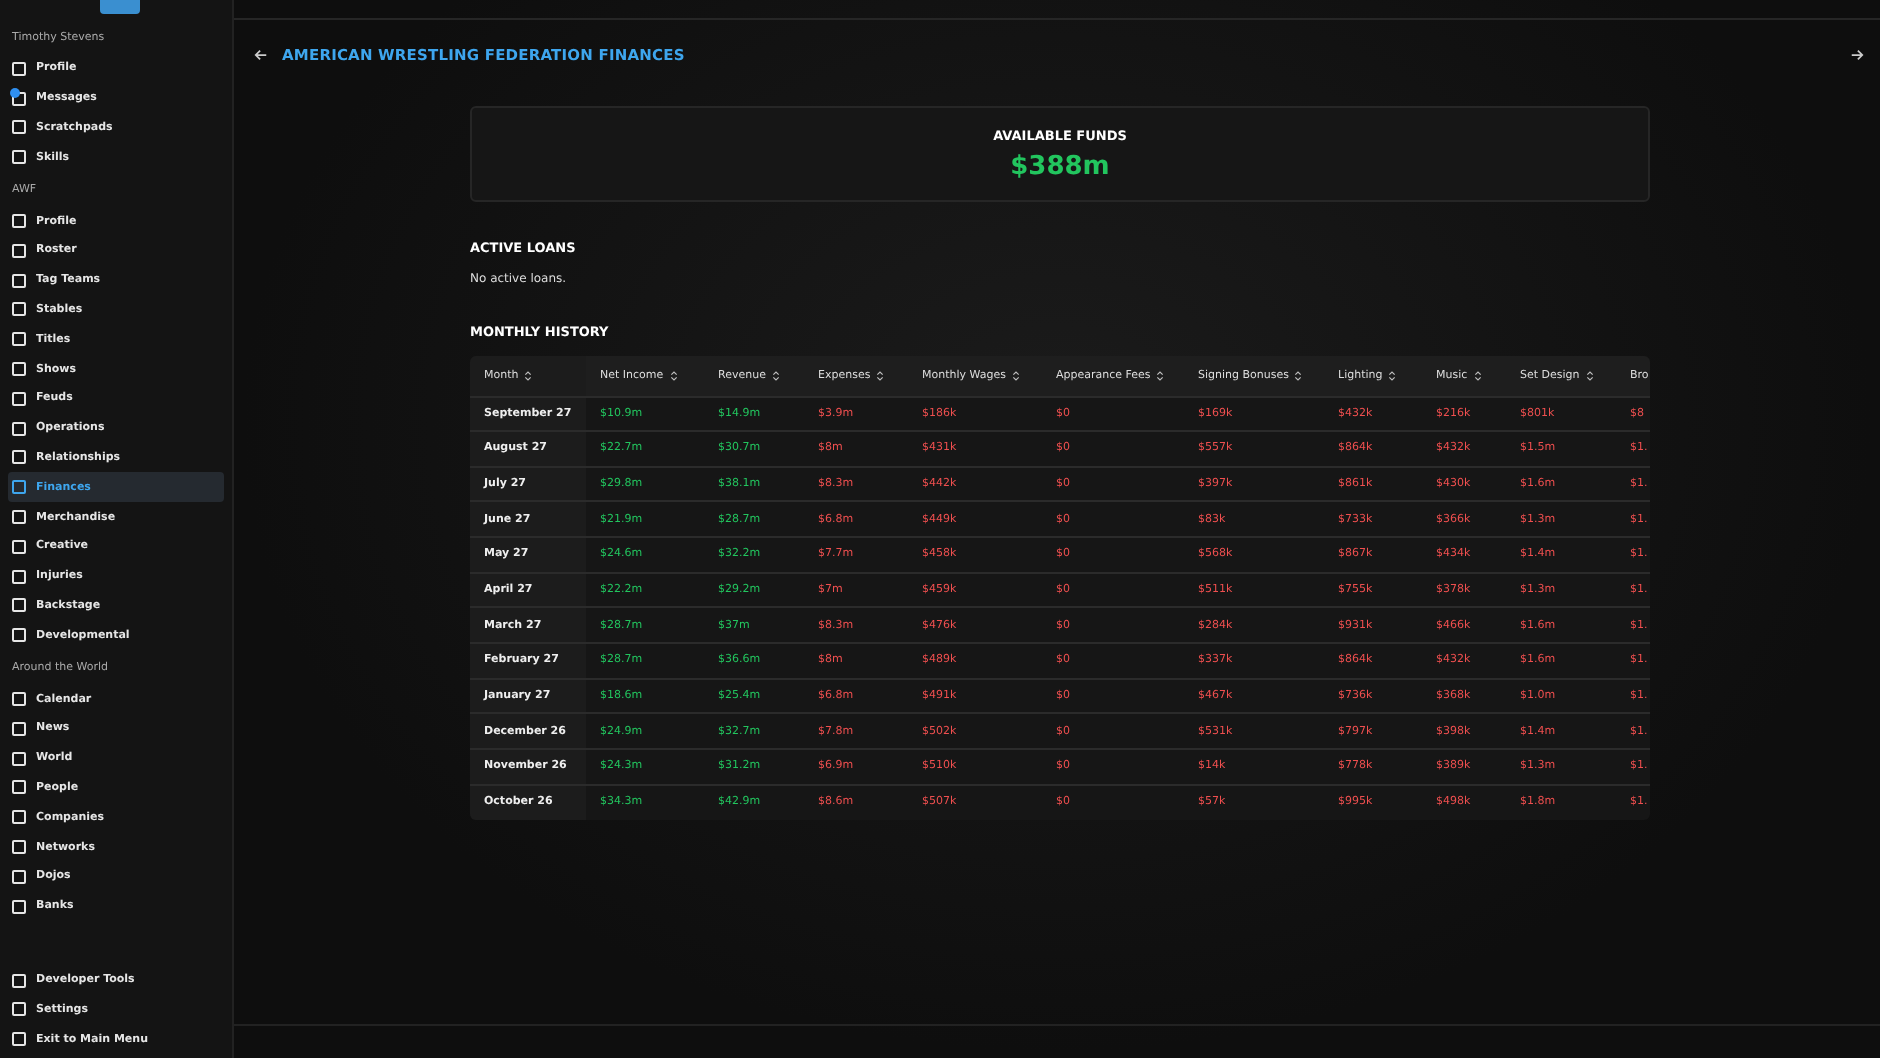 This screenshot has width=1880, height=1058. I want to click on logo-icon, so click(120, 7).